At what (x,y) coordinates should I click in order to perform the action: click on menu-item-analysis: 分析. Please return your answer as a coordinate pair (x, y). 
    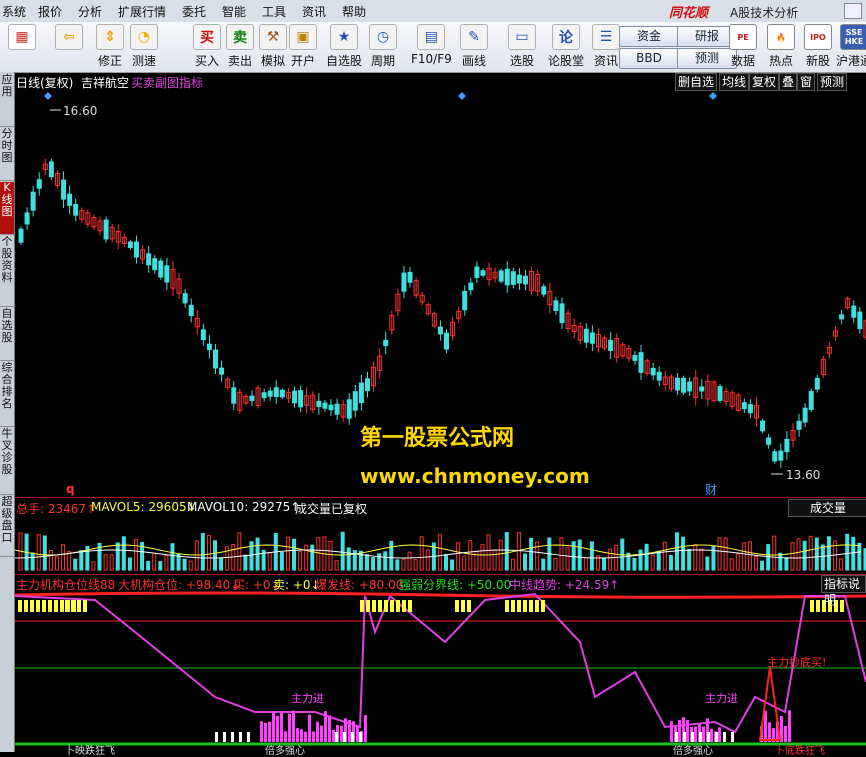
    Looking at the image, I should click on (90, 11).